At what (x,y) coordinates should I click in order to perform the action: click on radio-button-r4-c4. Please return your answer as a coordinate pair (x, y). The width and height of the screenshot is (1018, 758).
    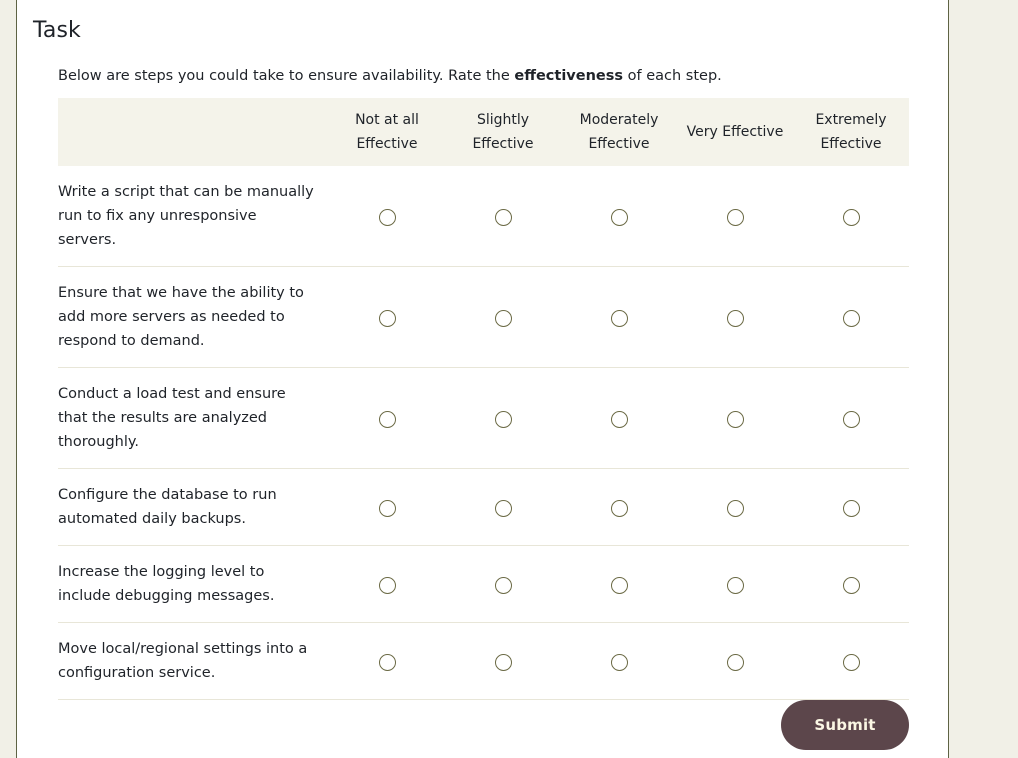
    Looking at the image, I should click on (851, 585).